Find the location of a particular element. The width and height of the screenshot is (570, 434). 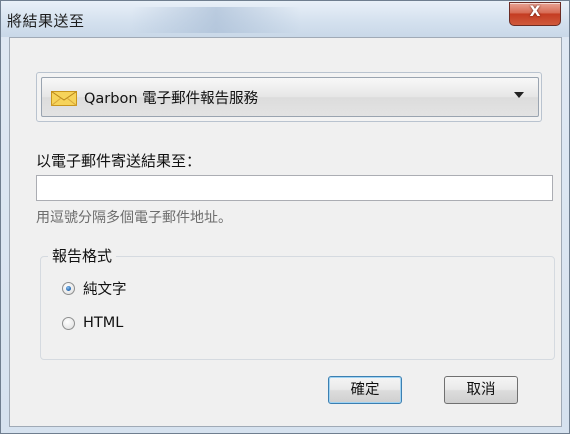

radio-html: HTML is located at coordinates (92, 323).